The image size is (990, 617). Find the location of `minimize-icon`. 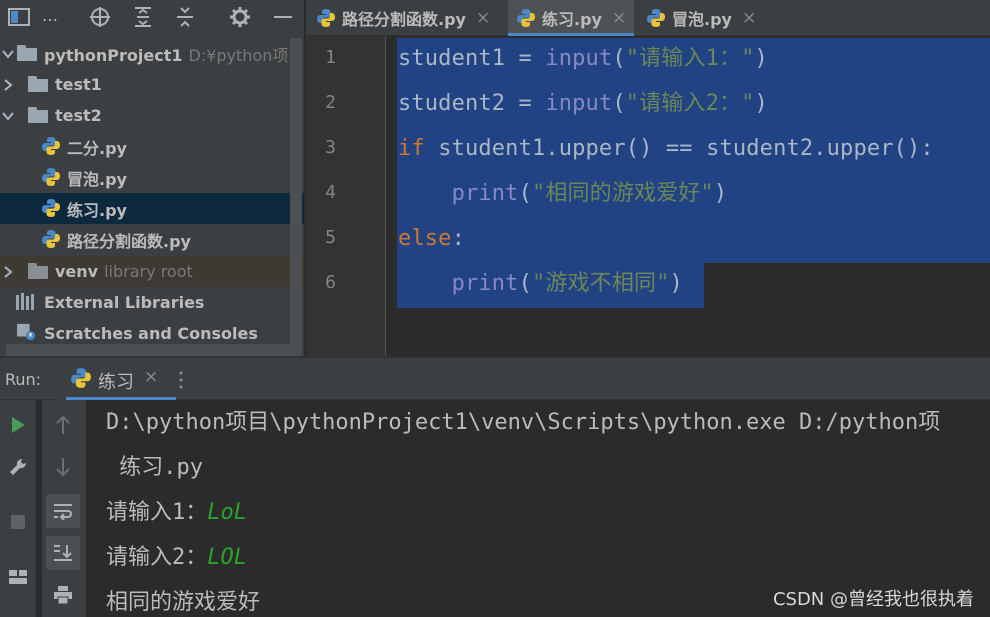

minimize-icon is located at coordinates (283, 17).